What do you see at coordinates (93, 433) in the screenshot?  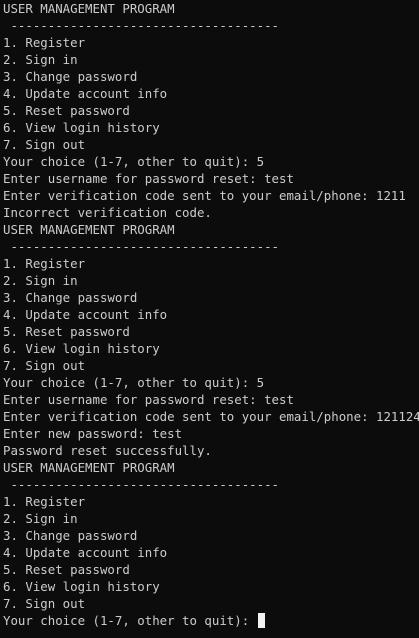 I see `terminal-line: Enter new password: test` at bounding box center [93, 433].